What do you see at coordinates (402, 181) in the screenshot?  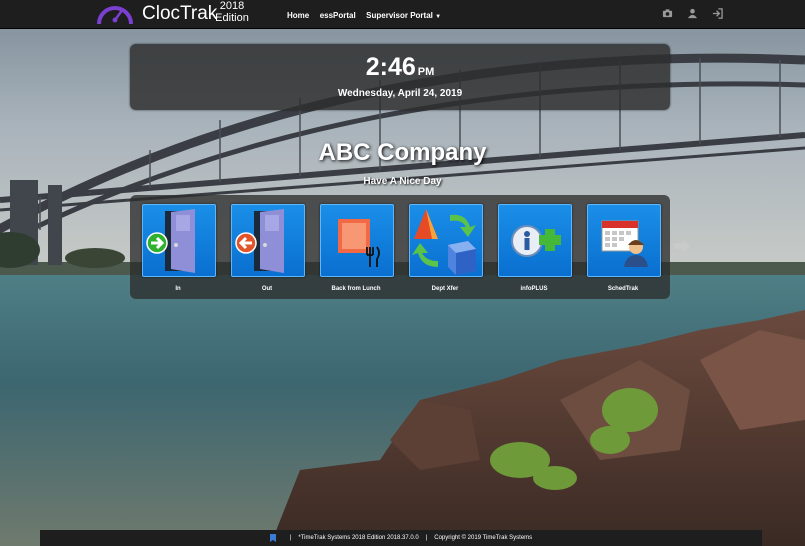 I see `greeting-message: Have A Nice Day` at bounding box center [402, 181].